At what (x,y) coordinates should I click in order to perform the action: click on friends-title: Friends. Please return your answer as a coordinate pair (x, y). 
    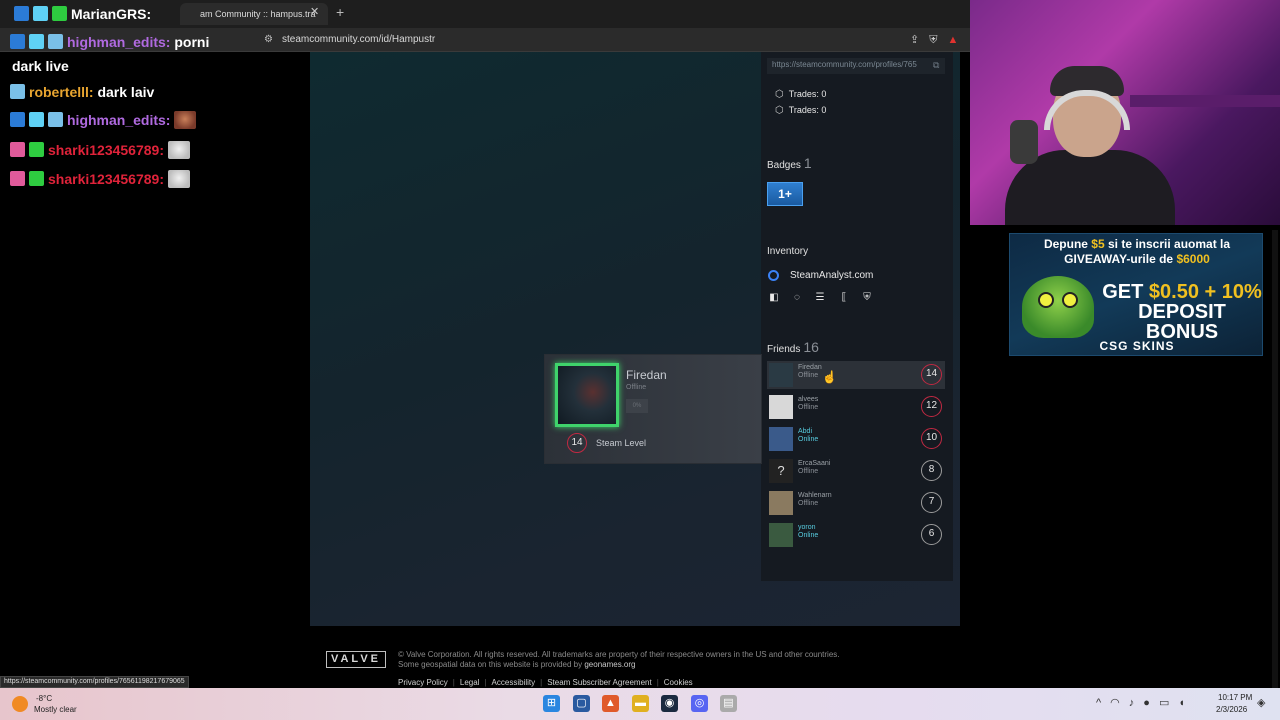
    Looking at the image, I should click on (784, 349).